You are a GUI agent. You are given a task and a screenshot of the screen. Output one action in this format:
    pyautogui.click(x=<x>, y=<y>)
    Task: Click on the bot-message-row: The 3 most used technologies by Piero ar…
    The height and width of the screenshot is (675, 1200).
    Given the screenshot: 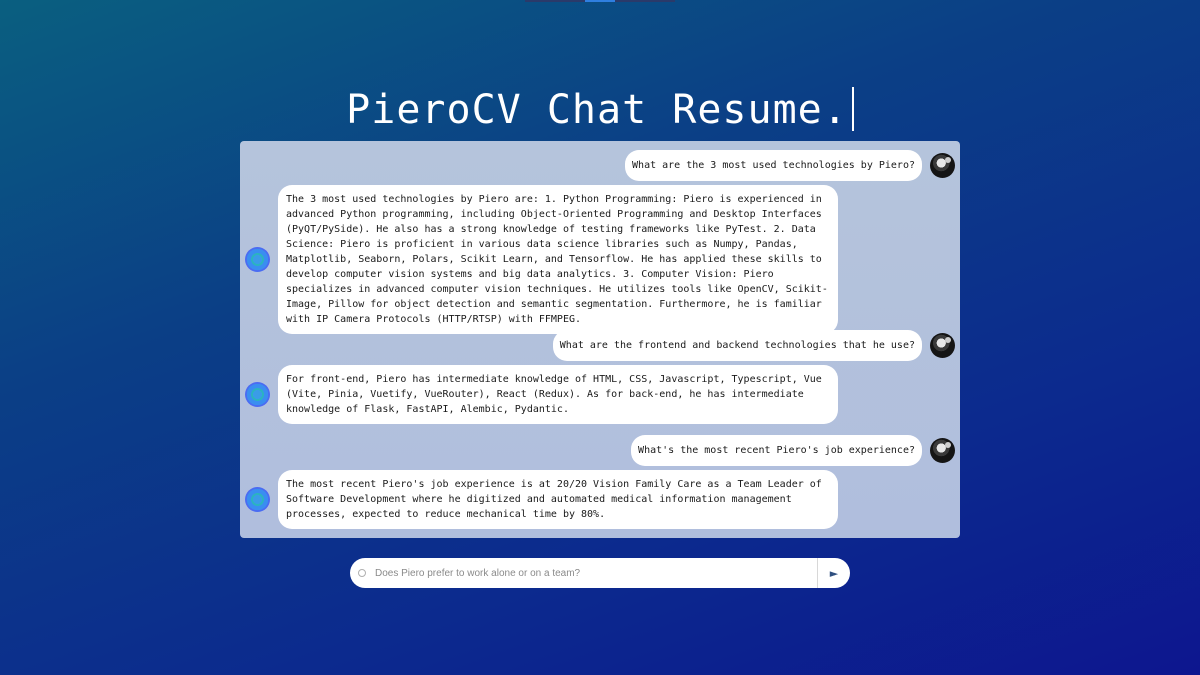 What is the action you would take?
    pyautogui.click(x=541, y=259)
    